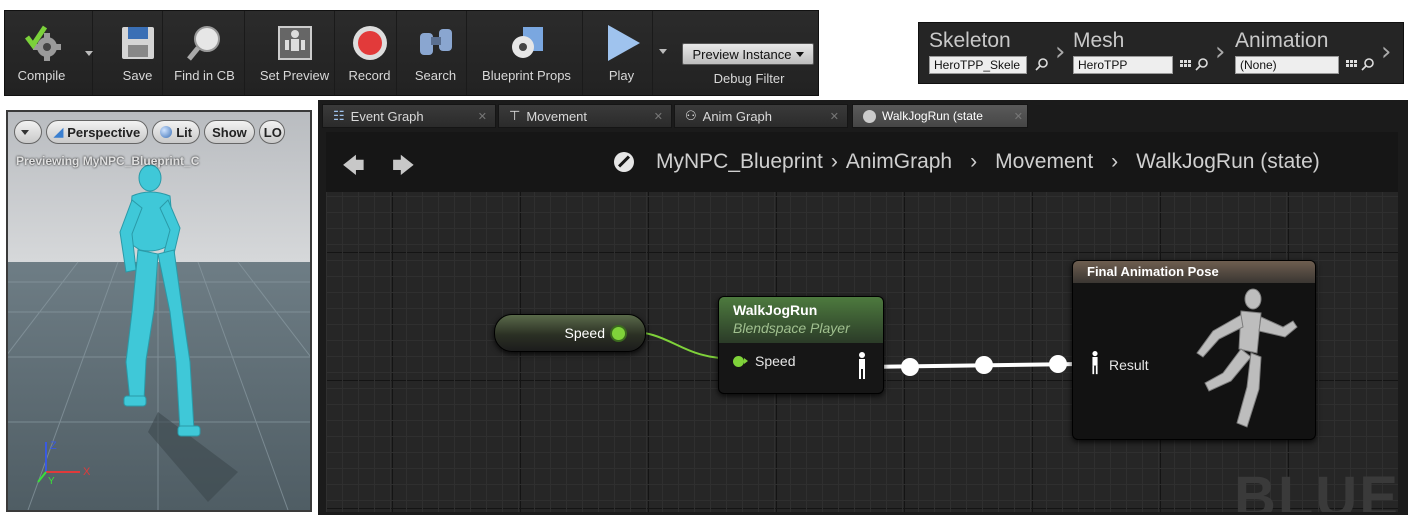  I want to click on animation-title: Animation, so click(1282, 40).